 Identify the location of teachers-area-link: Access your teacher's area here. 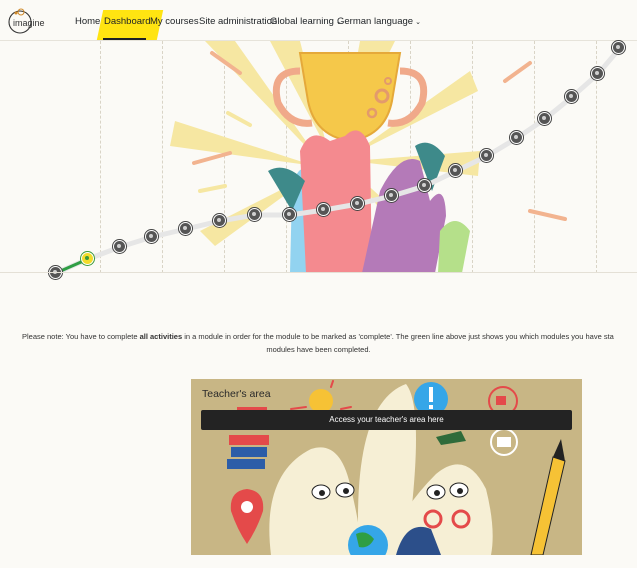
(386, 420).